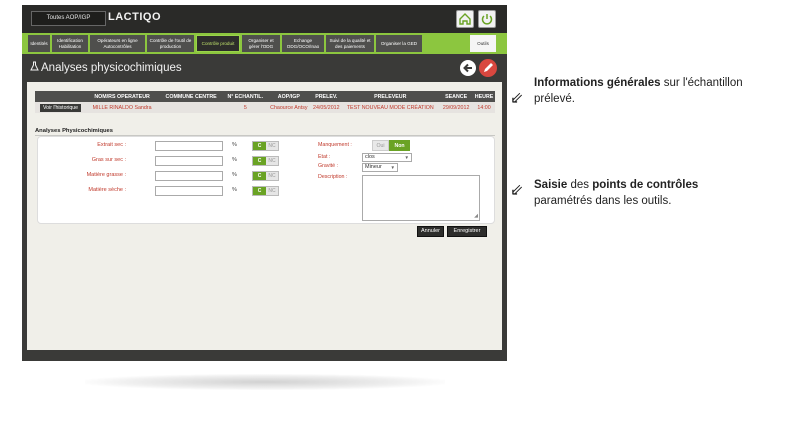 The image size is (794, 428). I want to click on commune-cell, so click(191, 107).